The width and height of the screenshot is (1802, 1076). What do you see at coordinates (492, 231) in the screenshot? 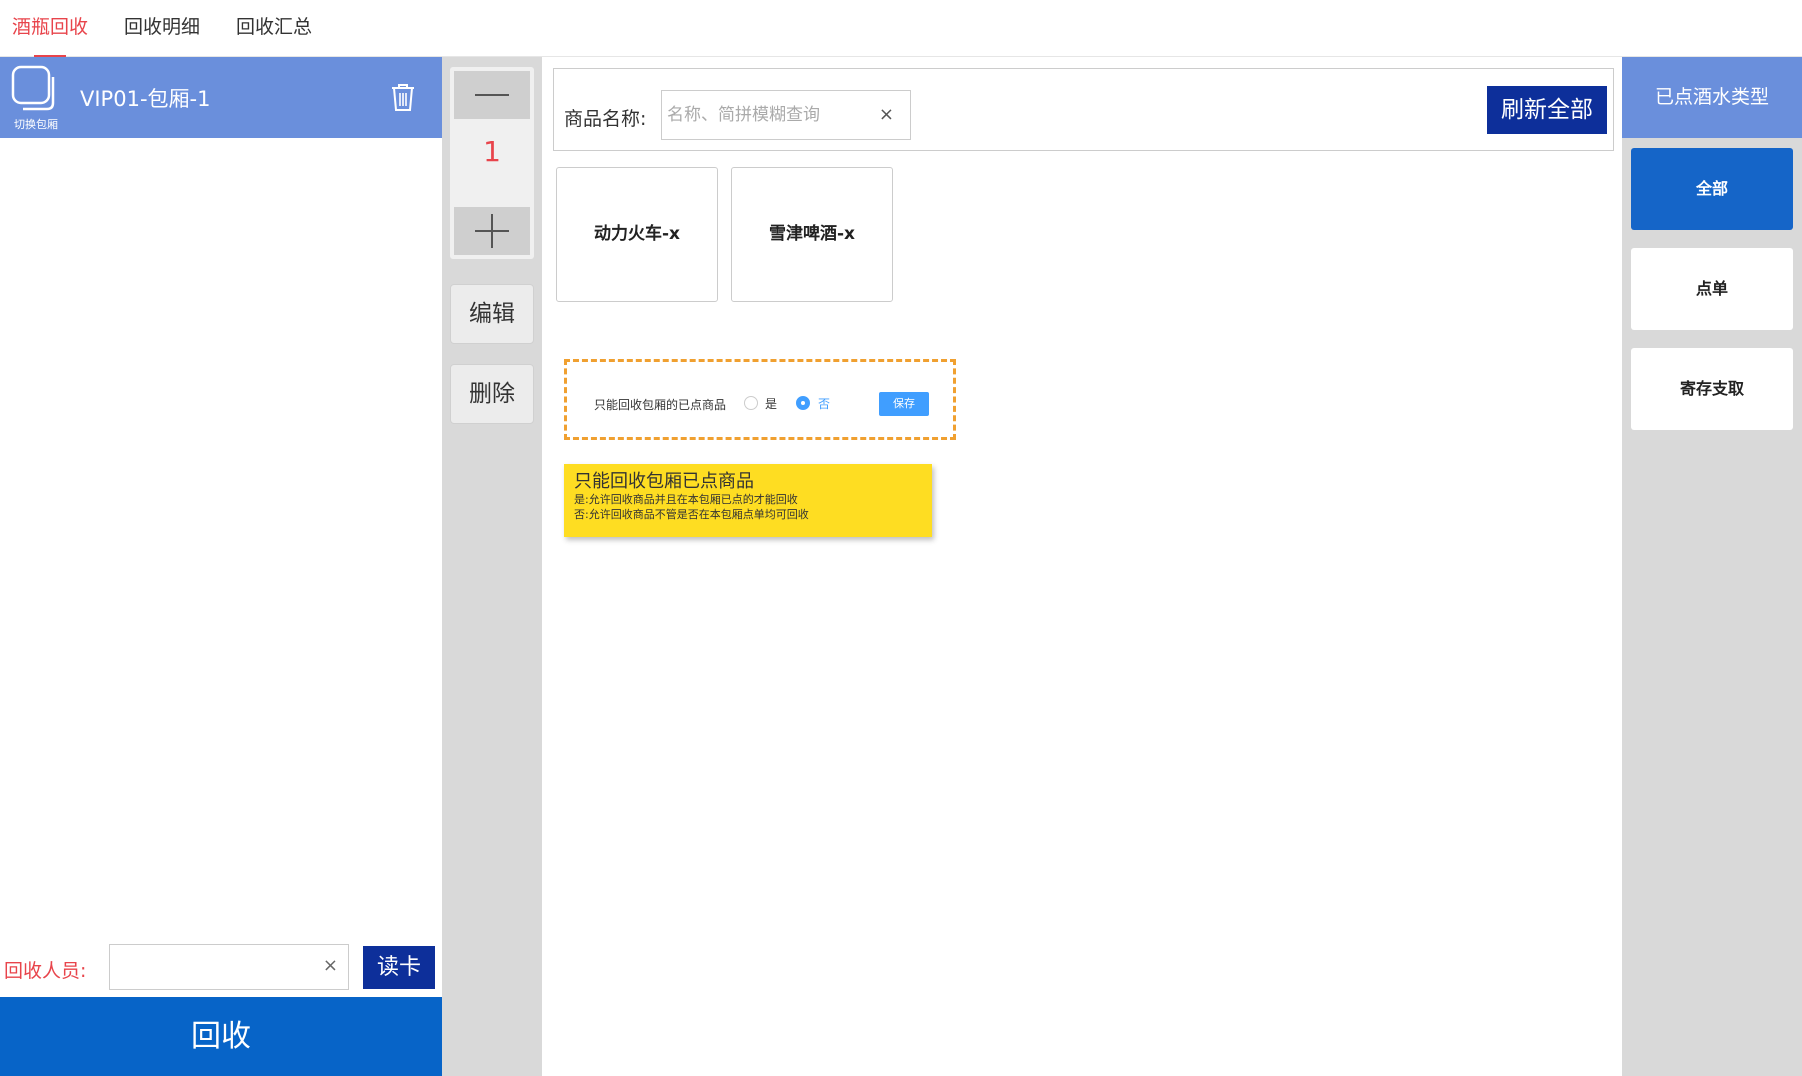
I see `plus-icon` at bounding box center [492, 231].